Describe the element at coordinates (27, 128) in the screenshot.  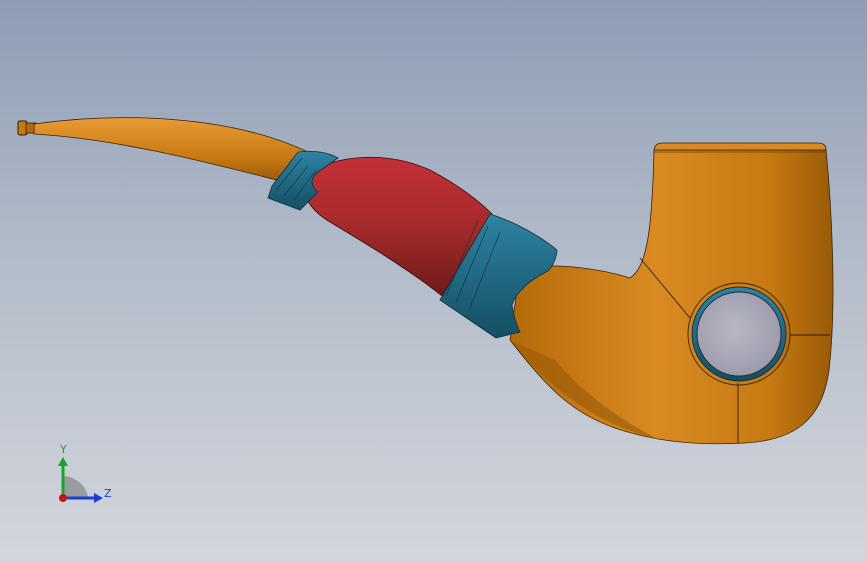
I see `mouthpiece-tip` at that location.